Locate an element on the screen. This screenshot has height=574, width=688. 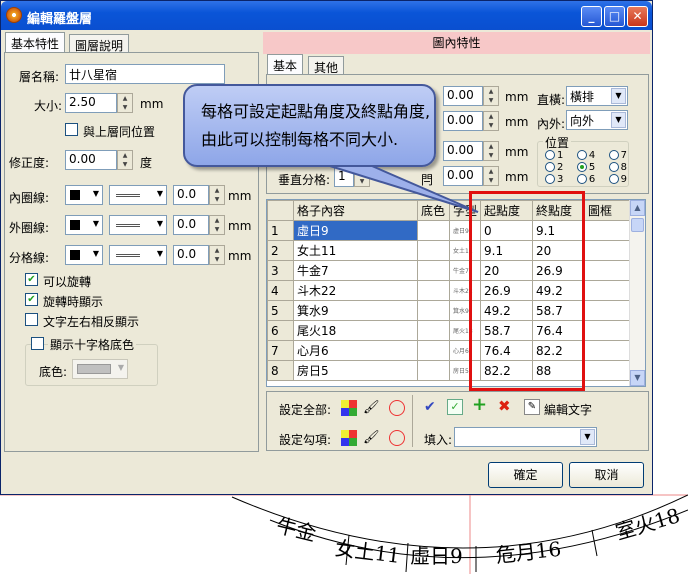
degree-columns-highlight is located at coordinates (527, 291).